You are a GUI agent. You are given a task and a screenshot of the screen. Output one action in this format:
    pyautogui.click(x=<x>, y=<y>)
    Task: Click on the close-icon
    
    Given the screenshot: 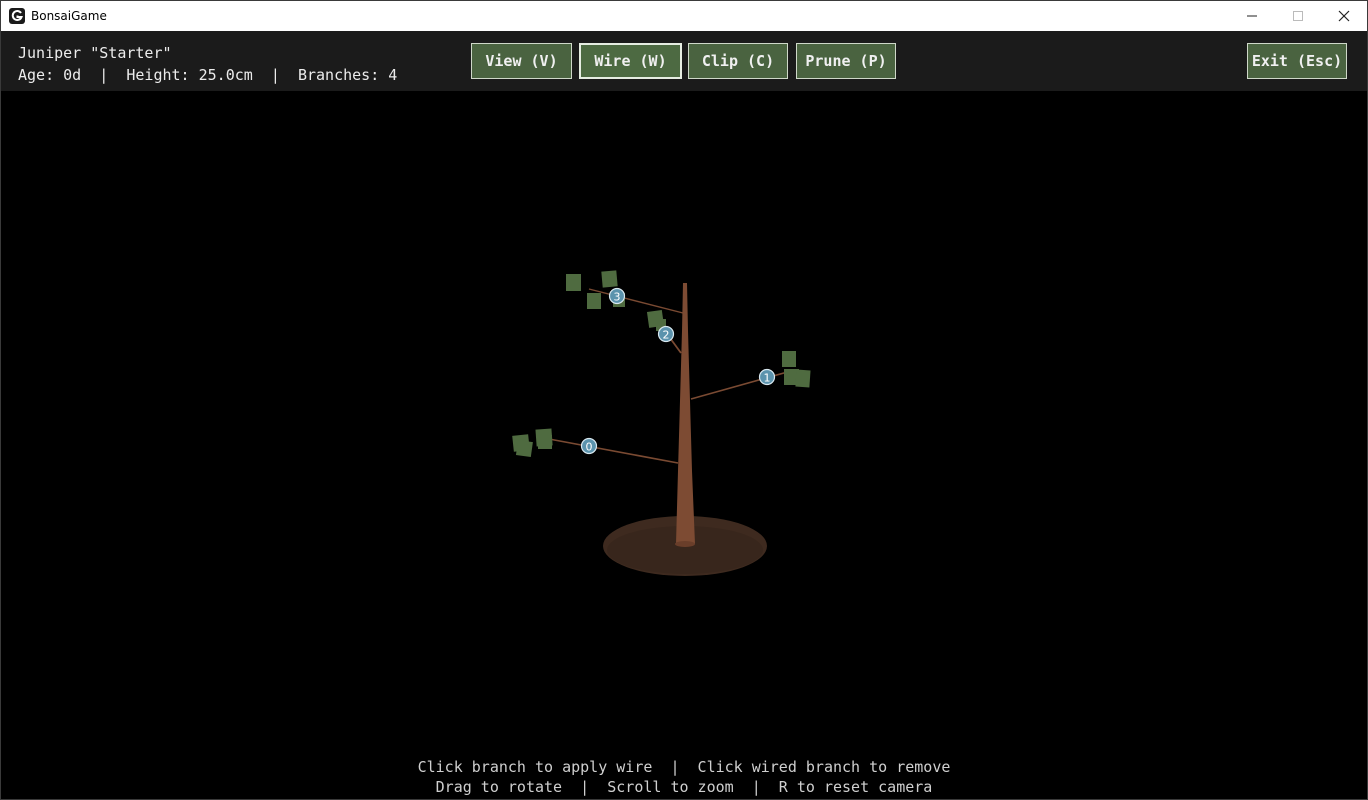 What is the action you would take?
    pyautogui.click(x=1344, y=16)
    